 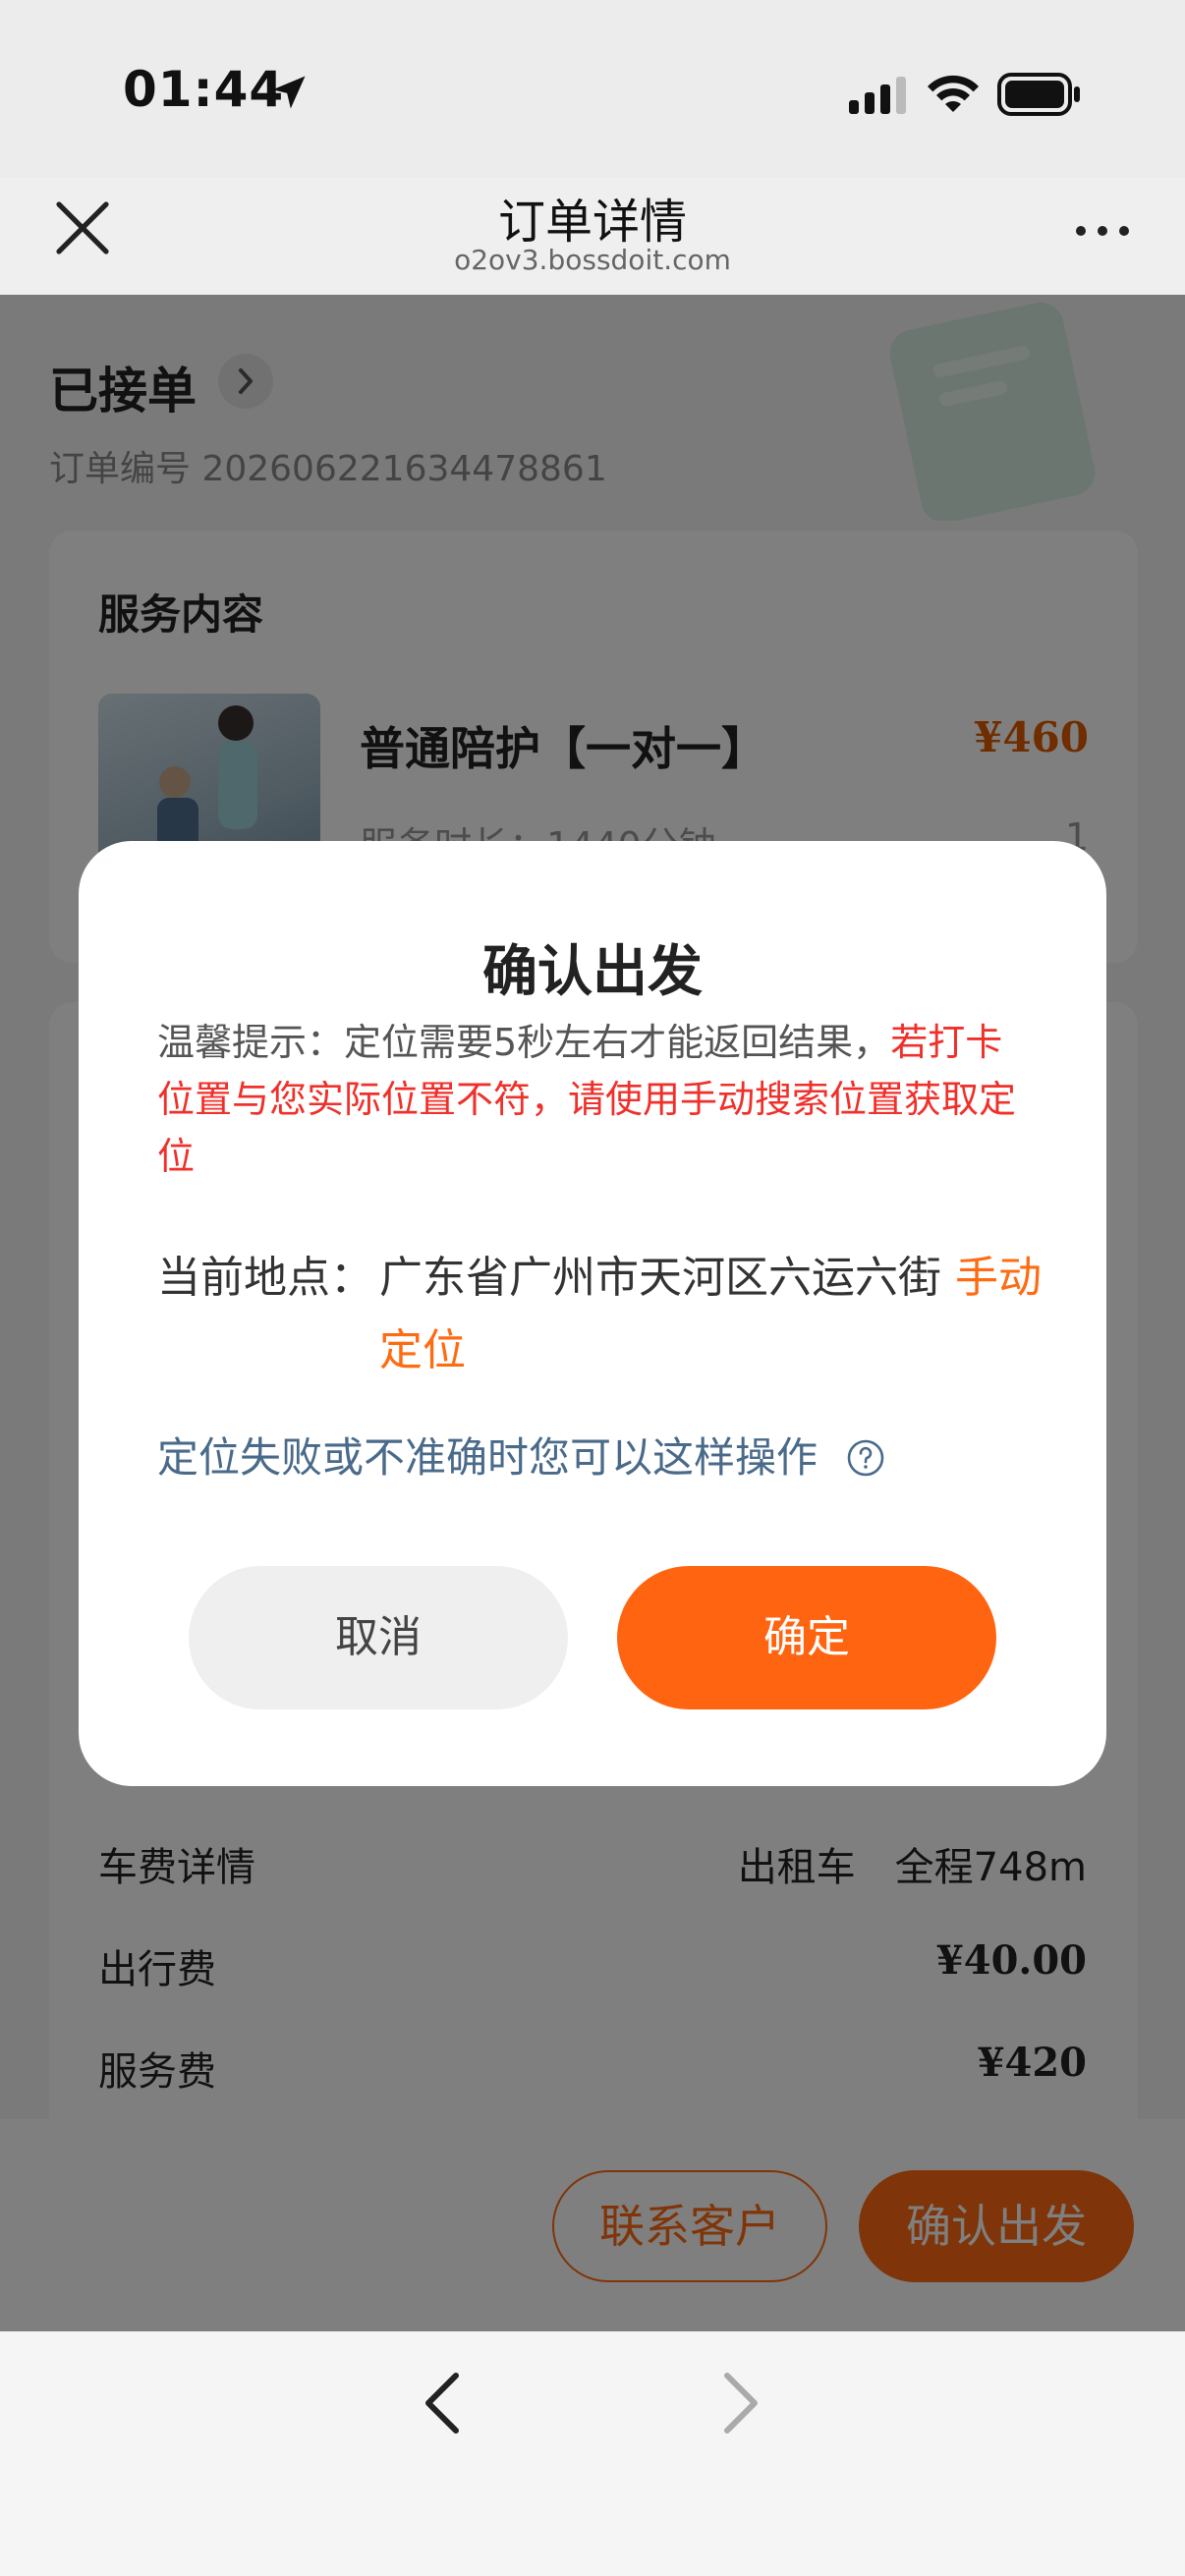 I want to click on status-time: 01:44, so click(x=204, y=89).